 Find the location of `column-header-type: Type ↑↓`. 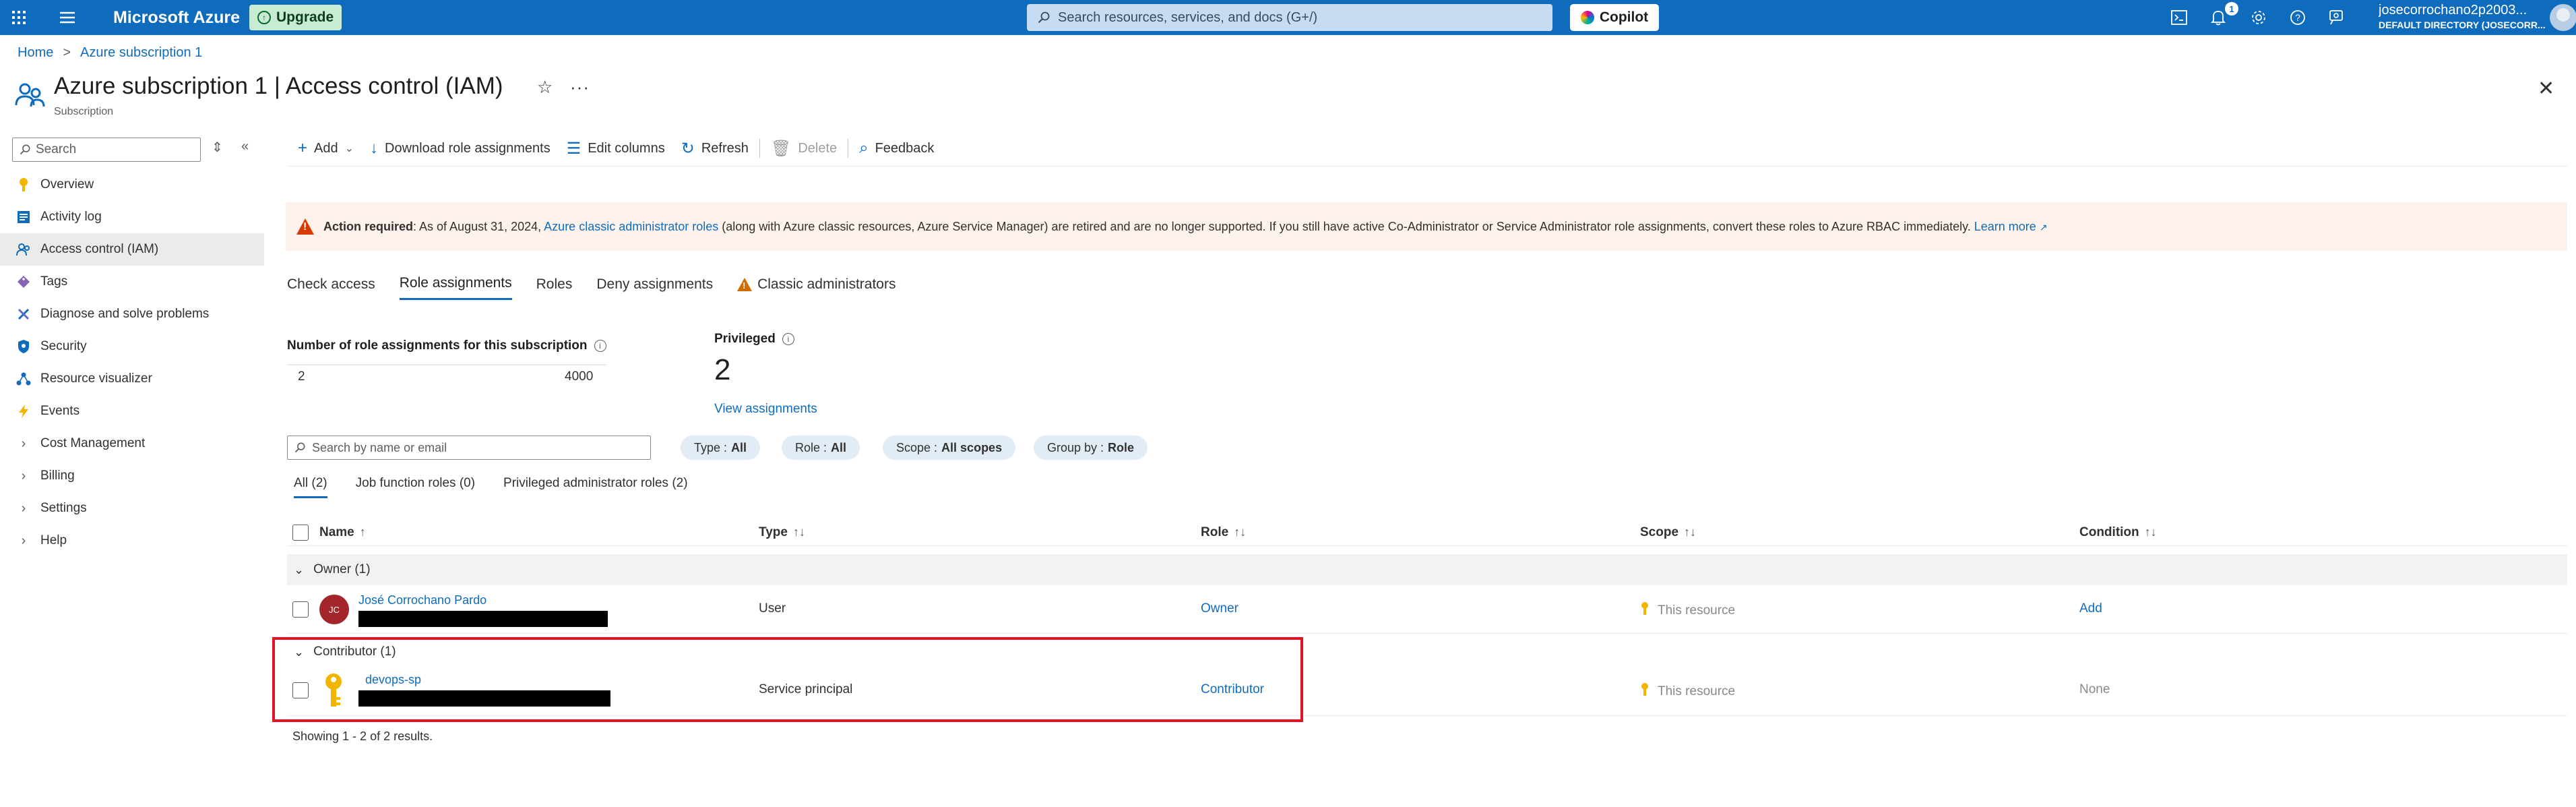

column-header-type: Type ↑↓ is located at coordinates (782, 532).